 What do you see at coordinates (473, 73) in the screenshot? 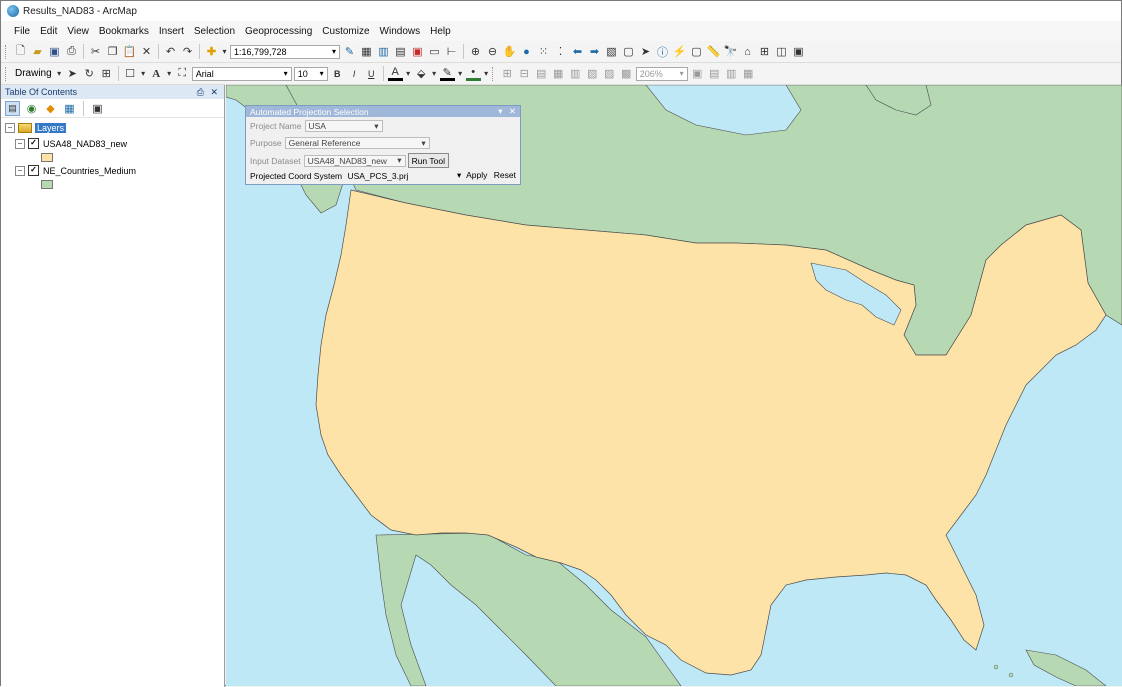
I see `marker-color-icon: •` at bounding box center [473, 73].